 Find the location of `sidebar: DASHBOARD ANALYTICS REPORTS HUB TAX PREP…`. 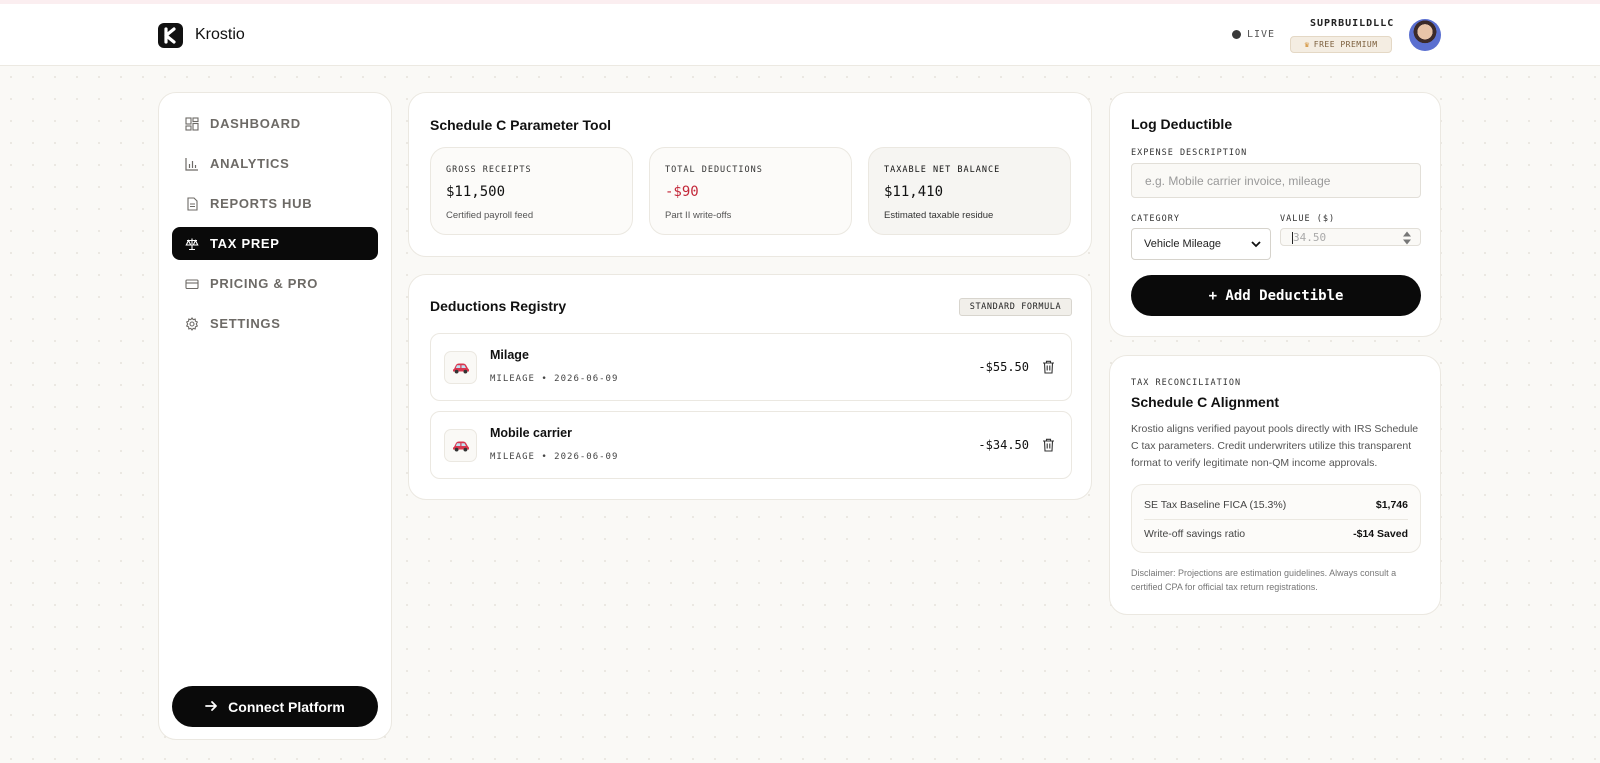

sidebar: DASHBOARD ANALYTICS REPORTS HUB TAX PREP… is located at coordinates (275, 416).